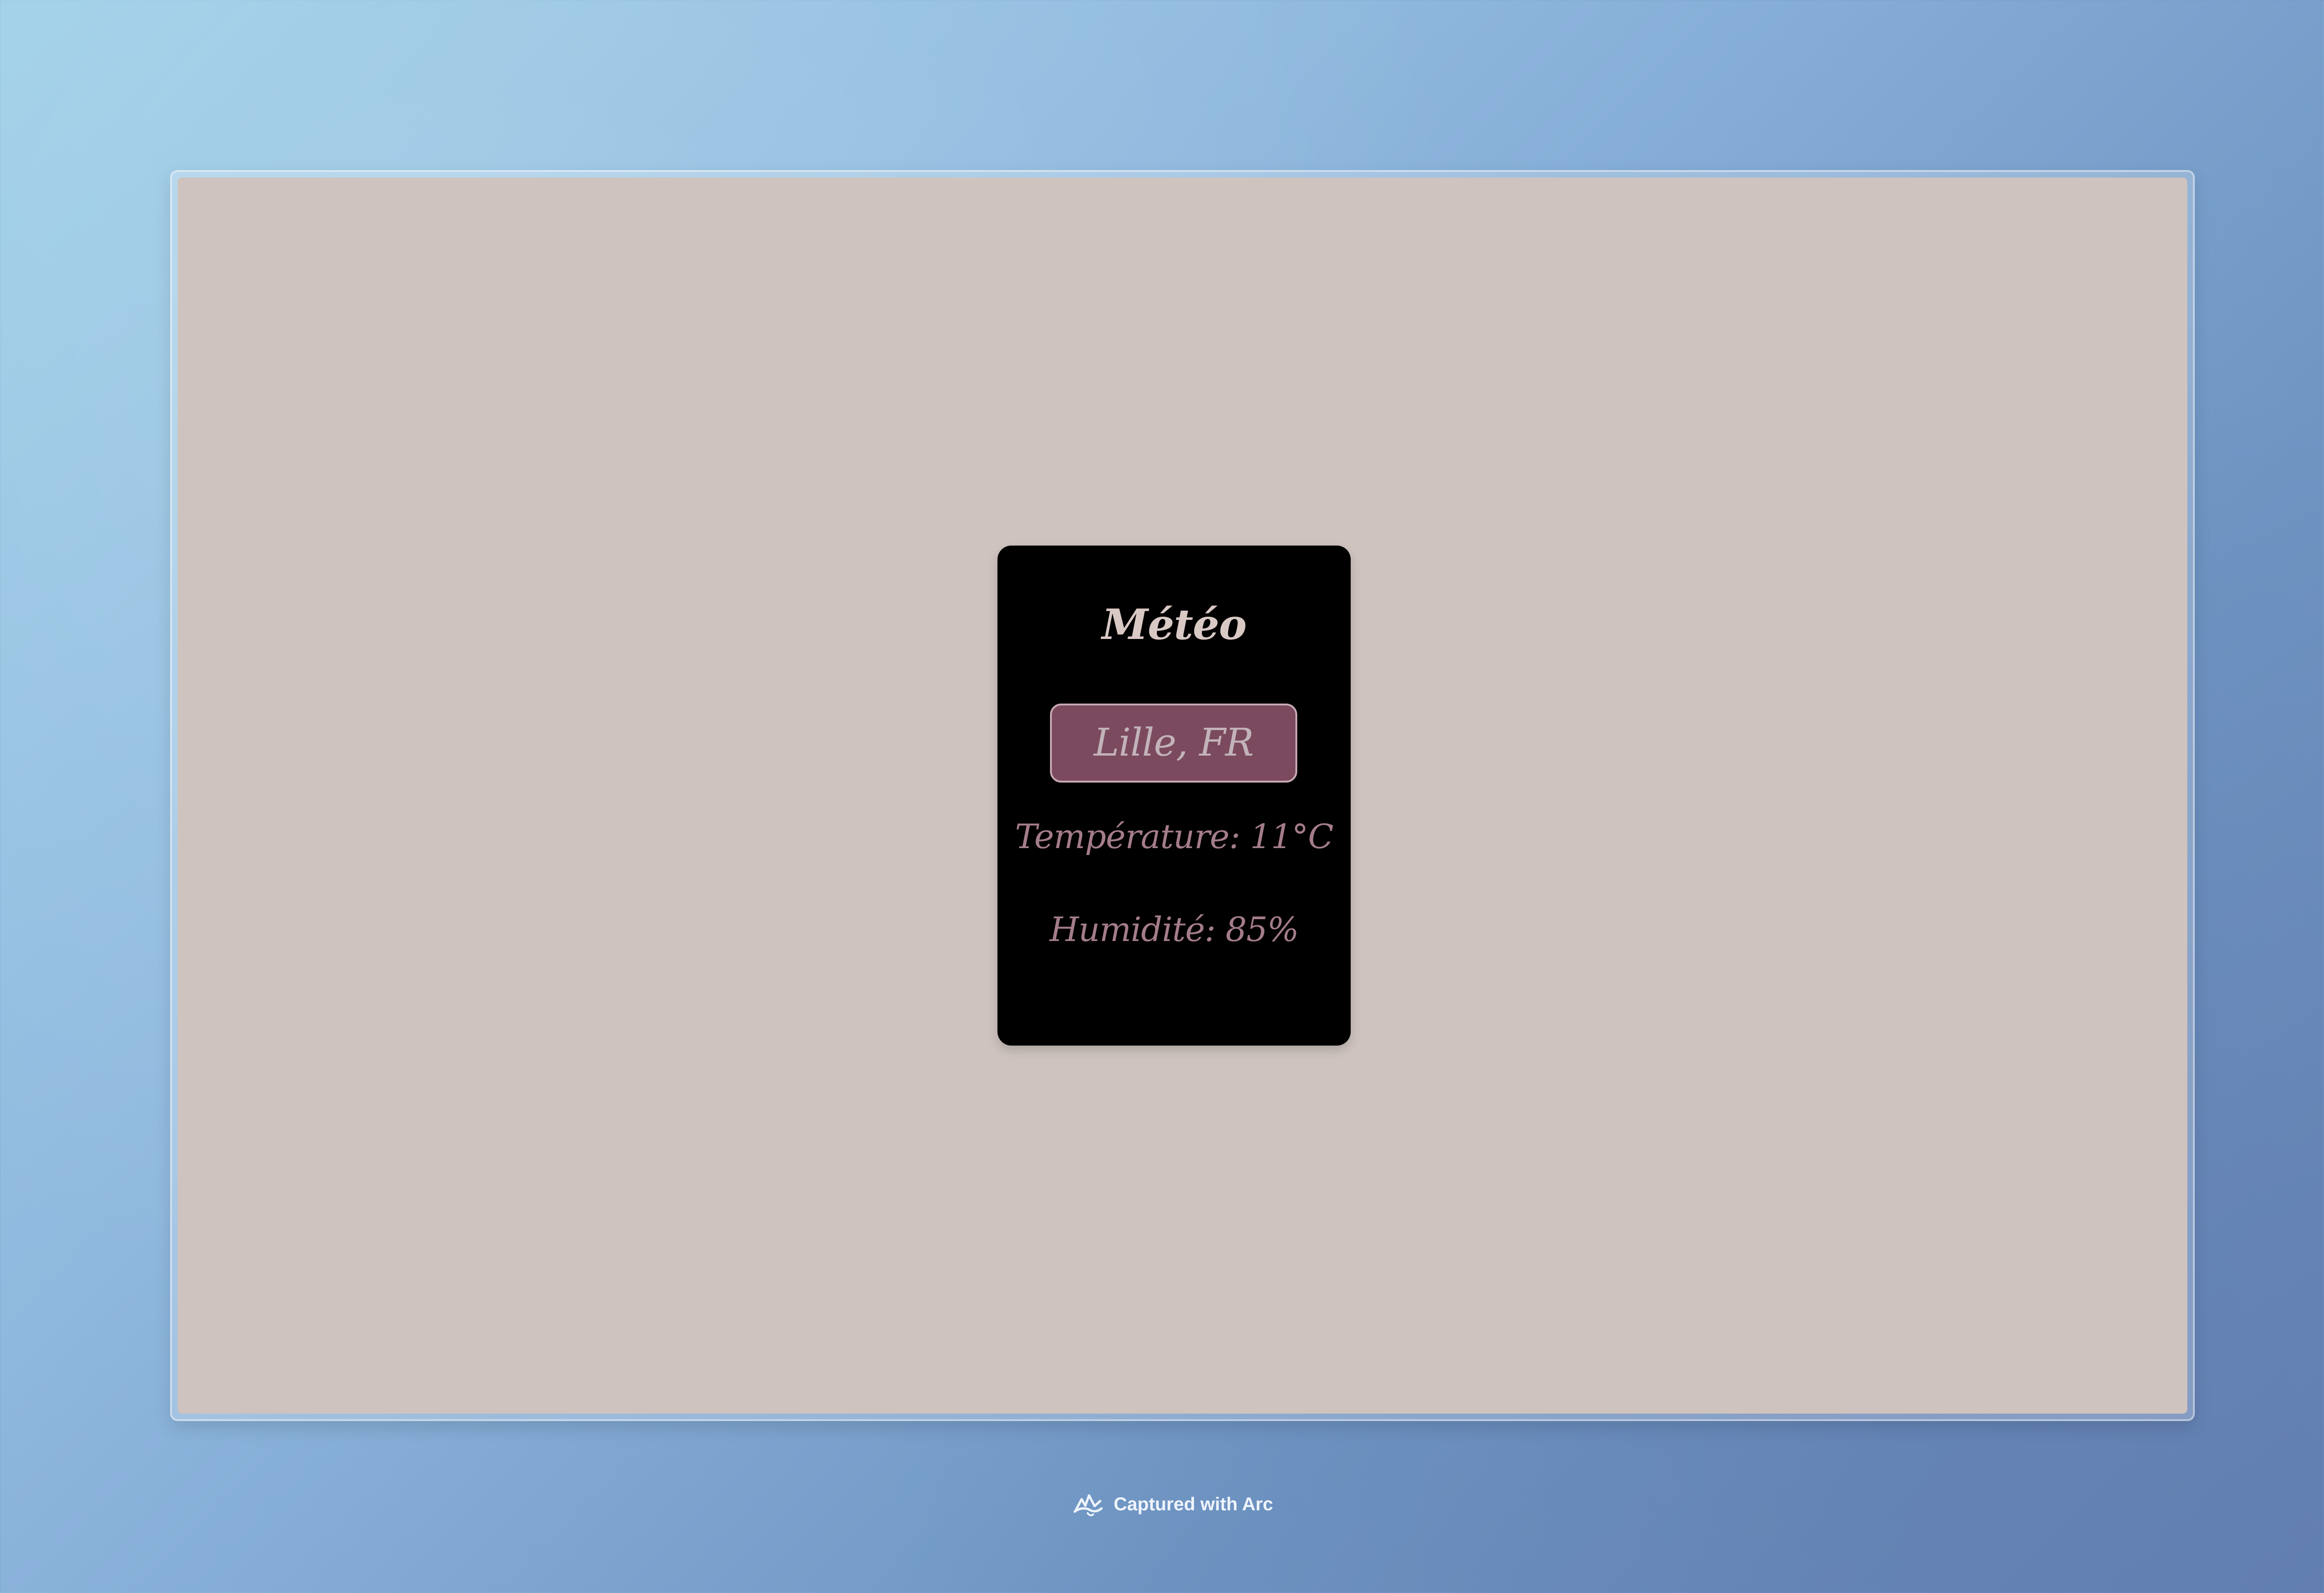  I want to click on humidity-text: Humidité: 85%, so click(1174, 929).